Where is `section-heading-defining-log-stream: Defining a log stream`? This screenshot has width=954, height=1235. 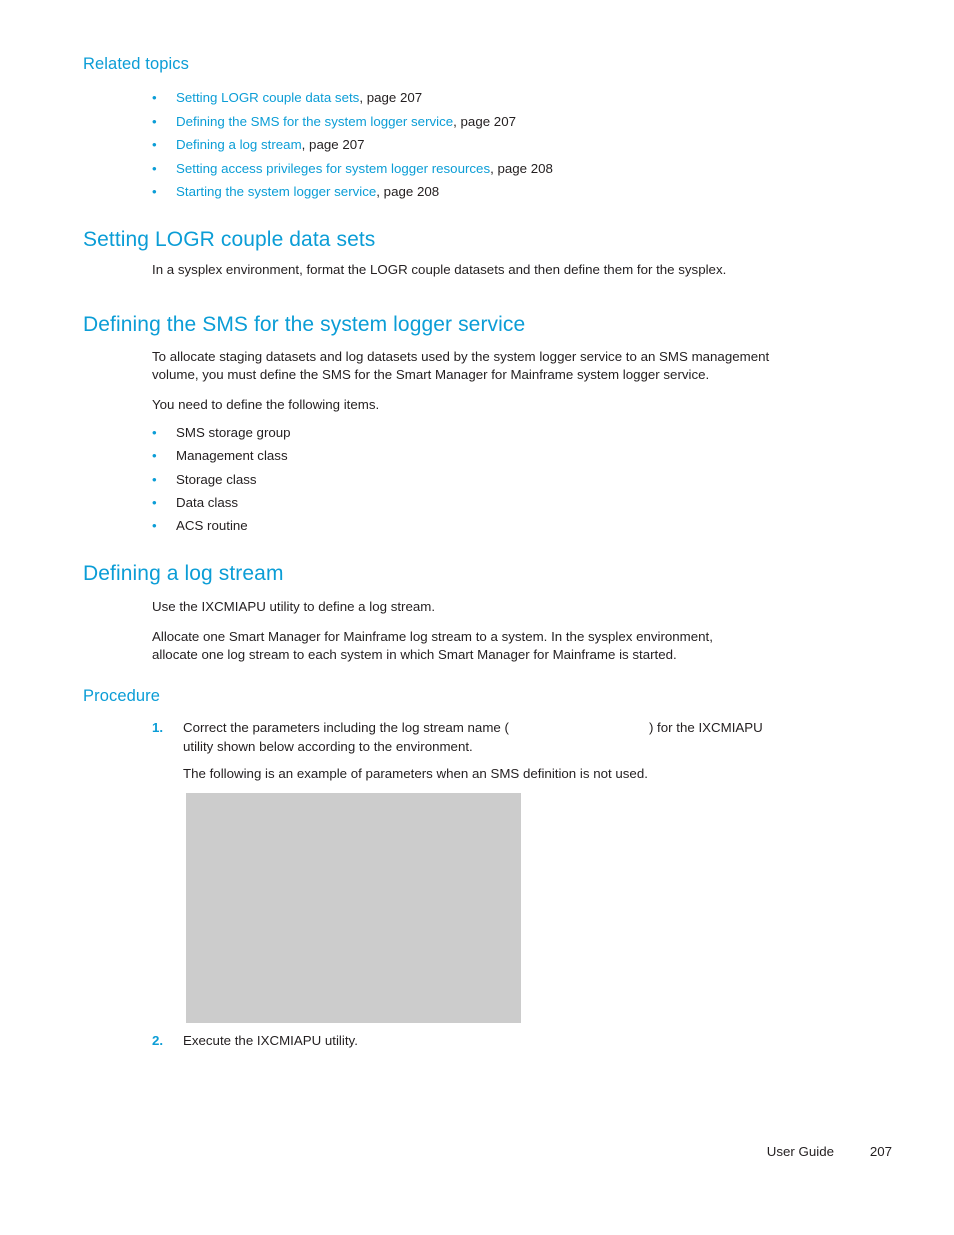
section-heading-defining-log-stream: Defining a log stream is located at coordinates (183, 573).